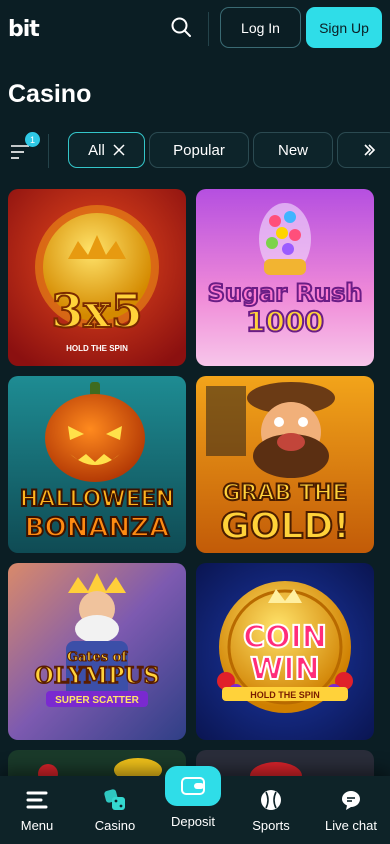 The width and height of the screenshot is (390, 844). I want to click on nav-live-chat: Live chat, so click(351, 810).